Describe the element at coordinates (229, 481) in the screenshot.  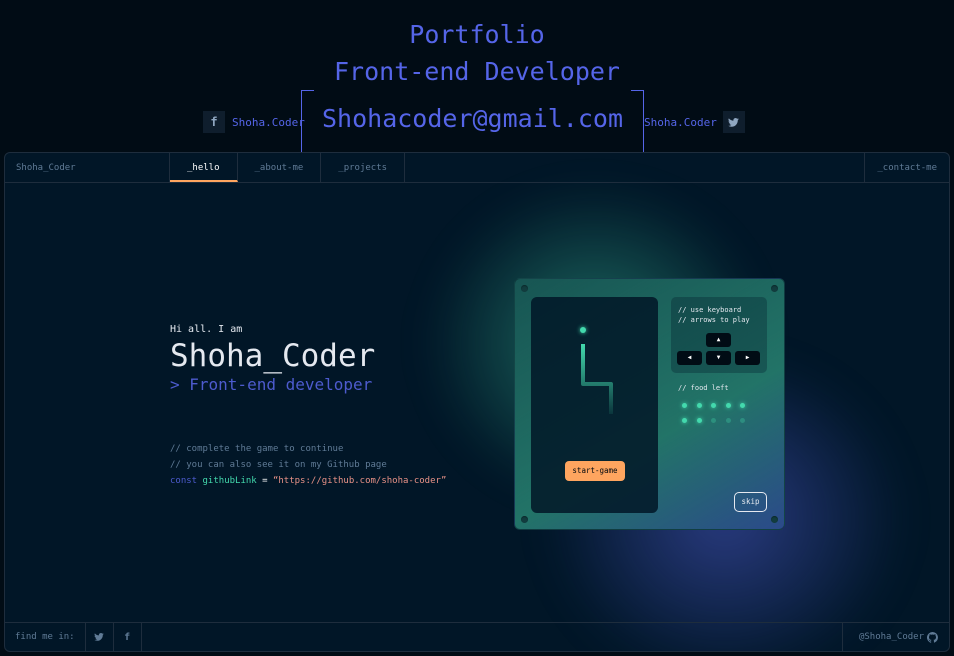
I see `code-variable: githubLink` at that location.